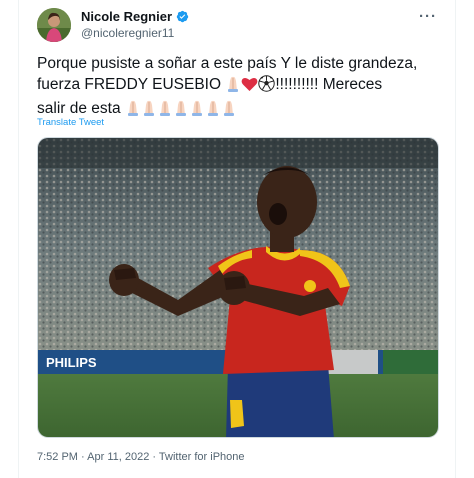 The image size is (474, 478). What do you see at coordinates (57, 457) in the screenshot?
I see `tweet-time: 7:52 PM` at bounding box center [57, 457].